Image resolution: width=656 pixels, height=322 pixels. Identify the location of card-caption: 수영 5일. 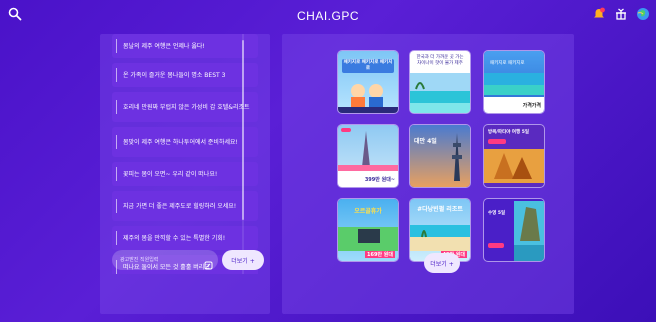
(497, 213).